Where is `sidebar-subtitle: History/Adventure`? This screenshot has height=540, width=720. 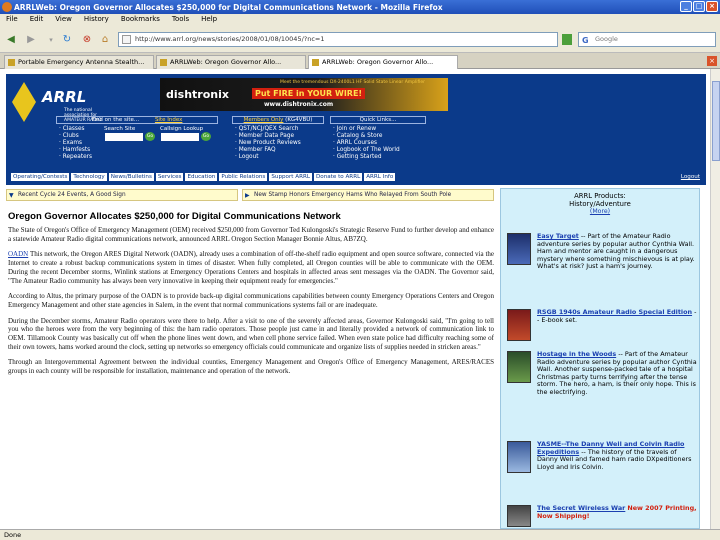 sidebar-subtitle: History/Adventure is located at coordinates (600, 204).